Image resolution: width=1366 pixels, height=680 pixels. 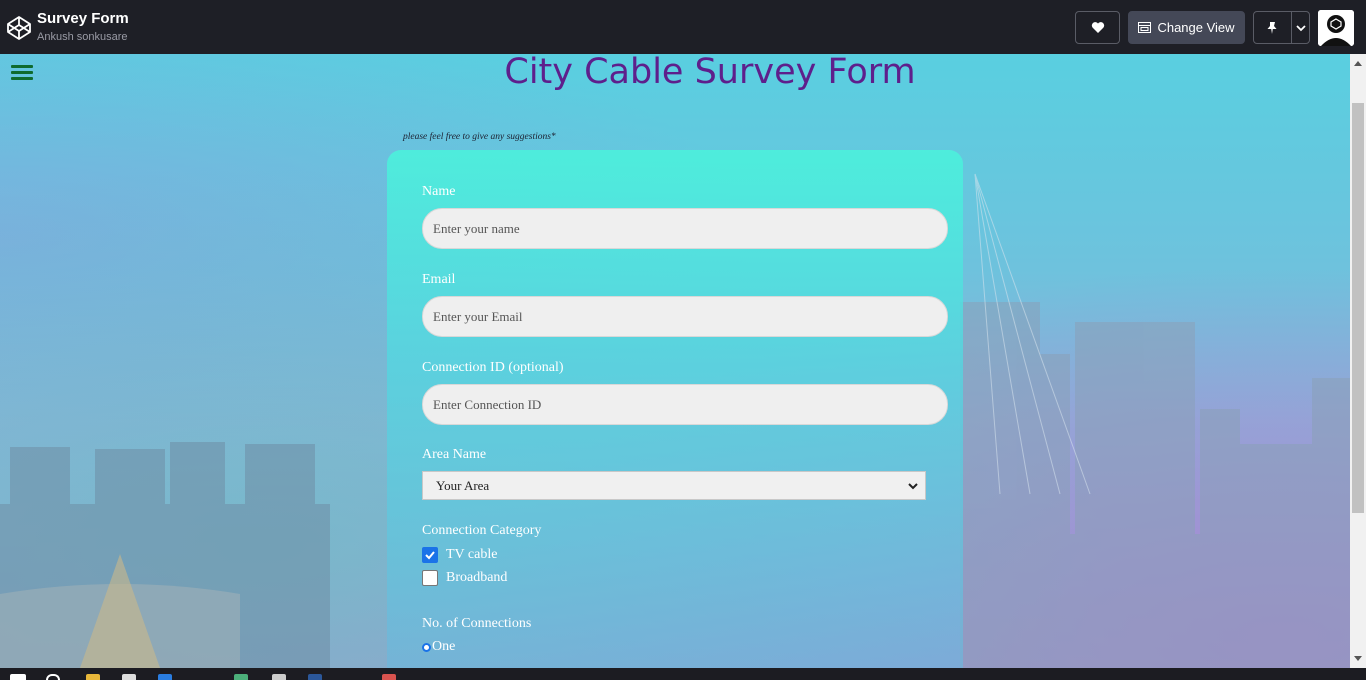 I want to click on avatar, so click(x=1336, y=28).